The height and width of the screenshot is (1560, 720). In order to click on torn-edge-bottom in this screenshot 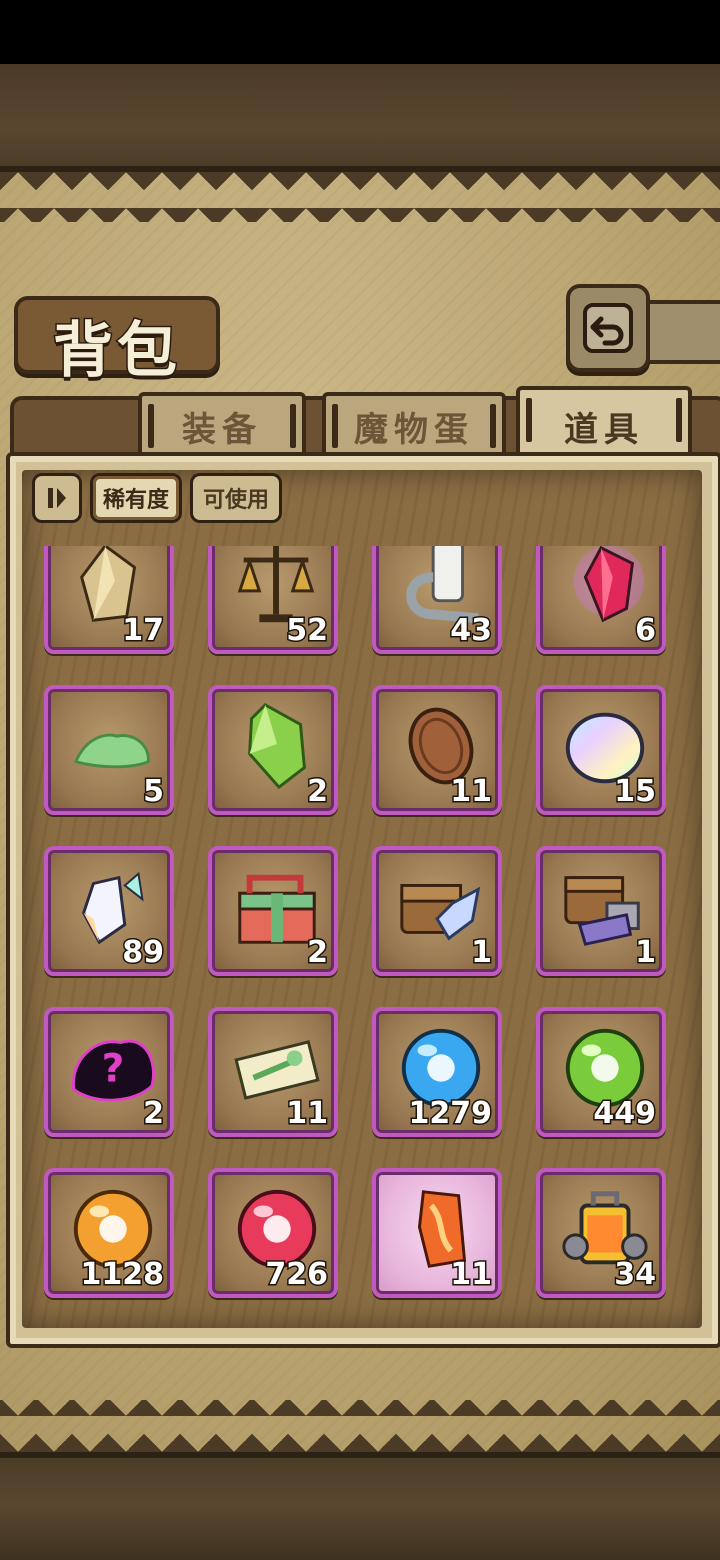, I will do `click(360, 1426)`.